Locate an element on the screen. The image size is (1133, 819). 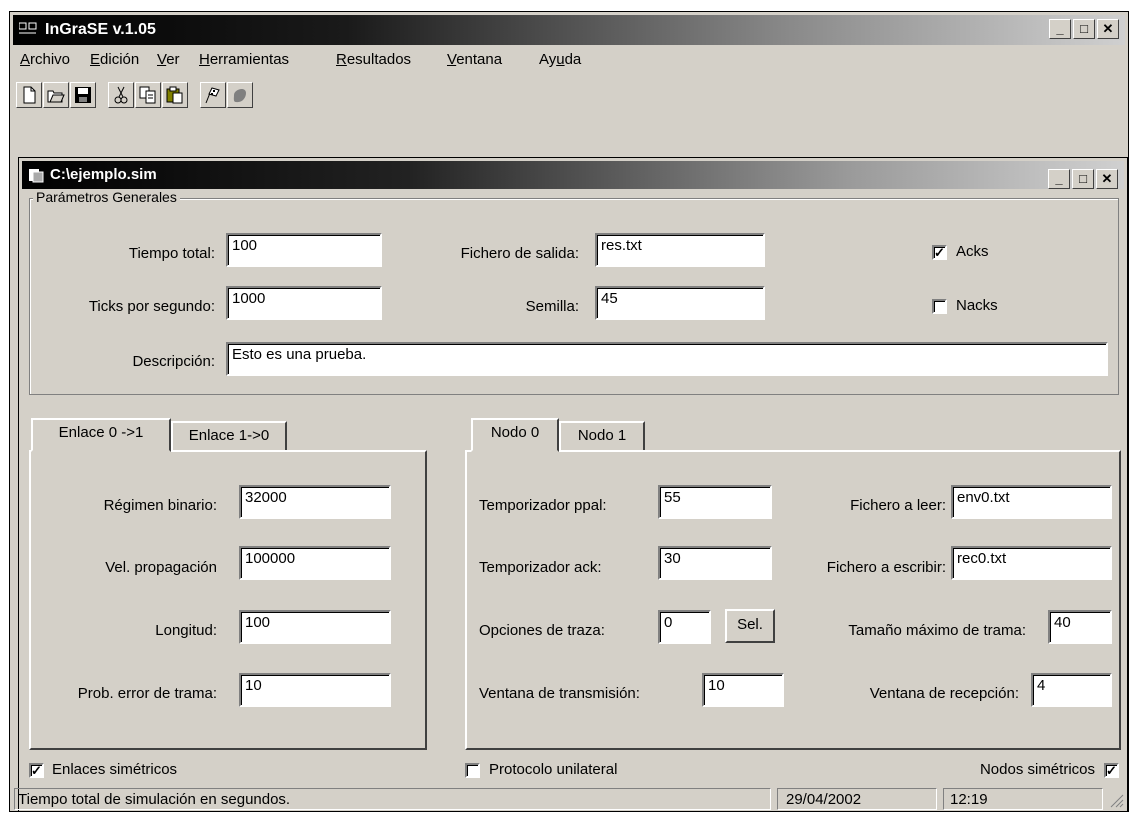
menu-herramientas: Herramientas is located at coordinates (244, 59).